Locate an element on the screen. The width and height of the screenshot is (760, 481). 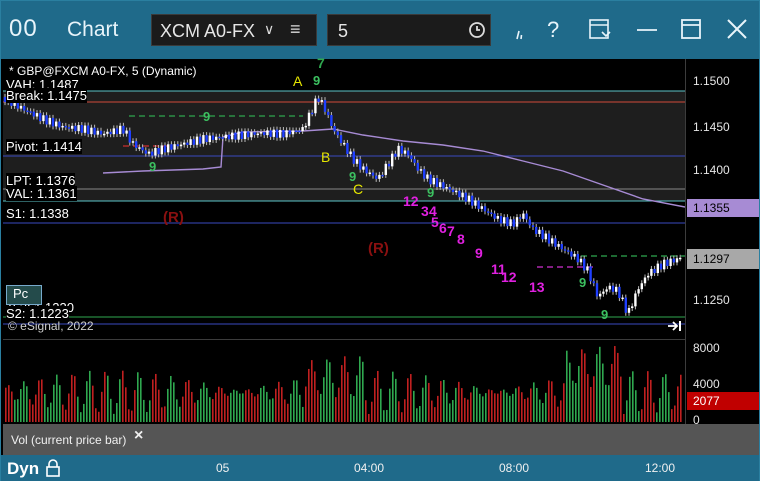
link-icon is located at coordinates (519, 29).